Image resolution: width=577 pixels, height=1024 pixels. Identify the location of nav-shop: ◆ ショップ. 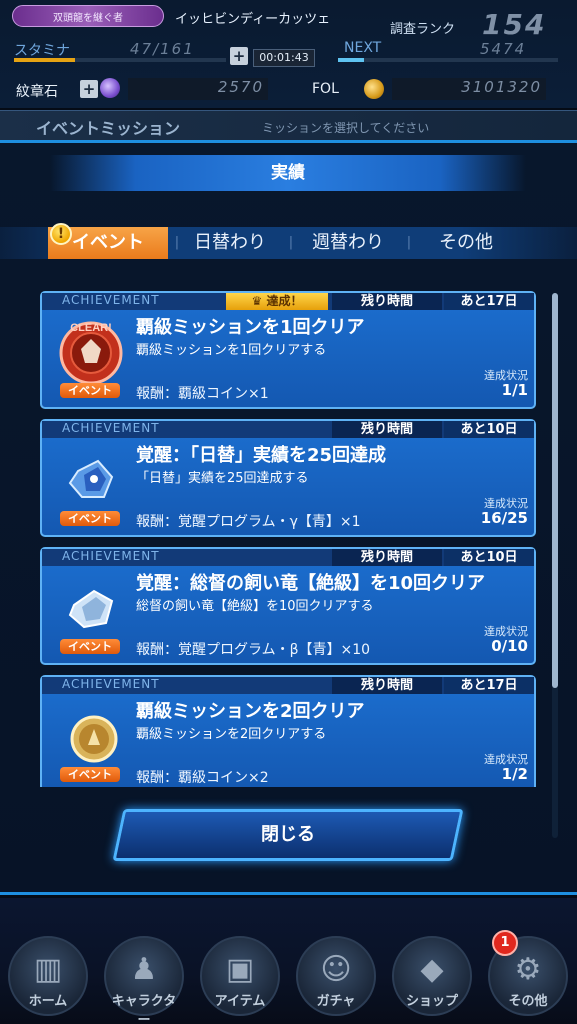
(432, 976).